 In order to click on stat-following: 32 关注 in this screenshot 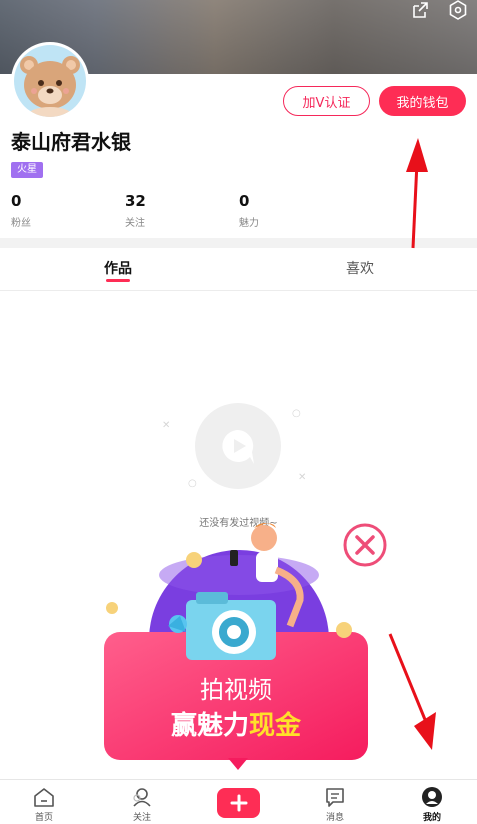, I will do `click(135, 210)`.